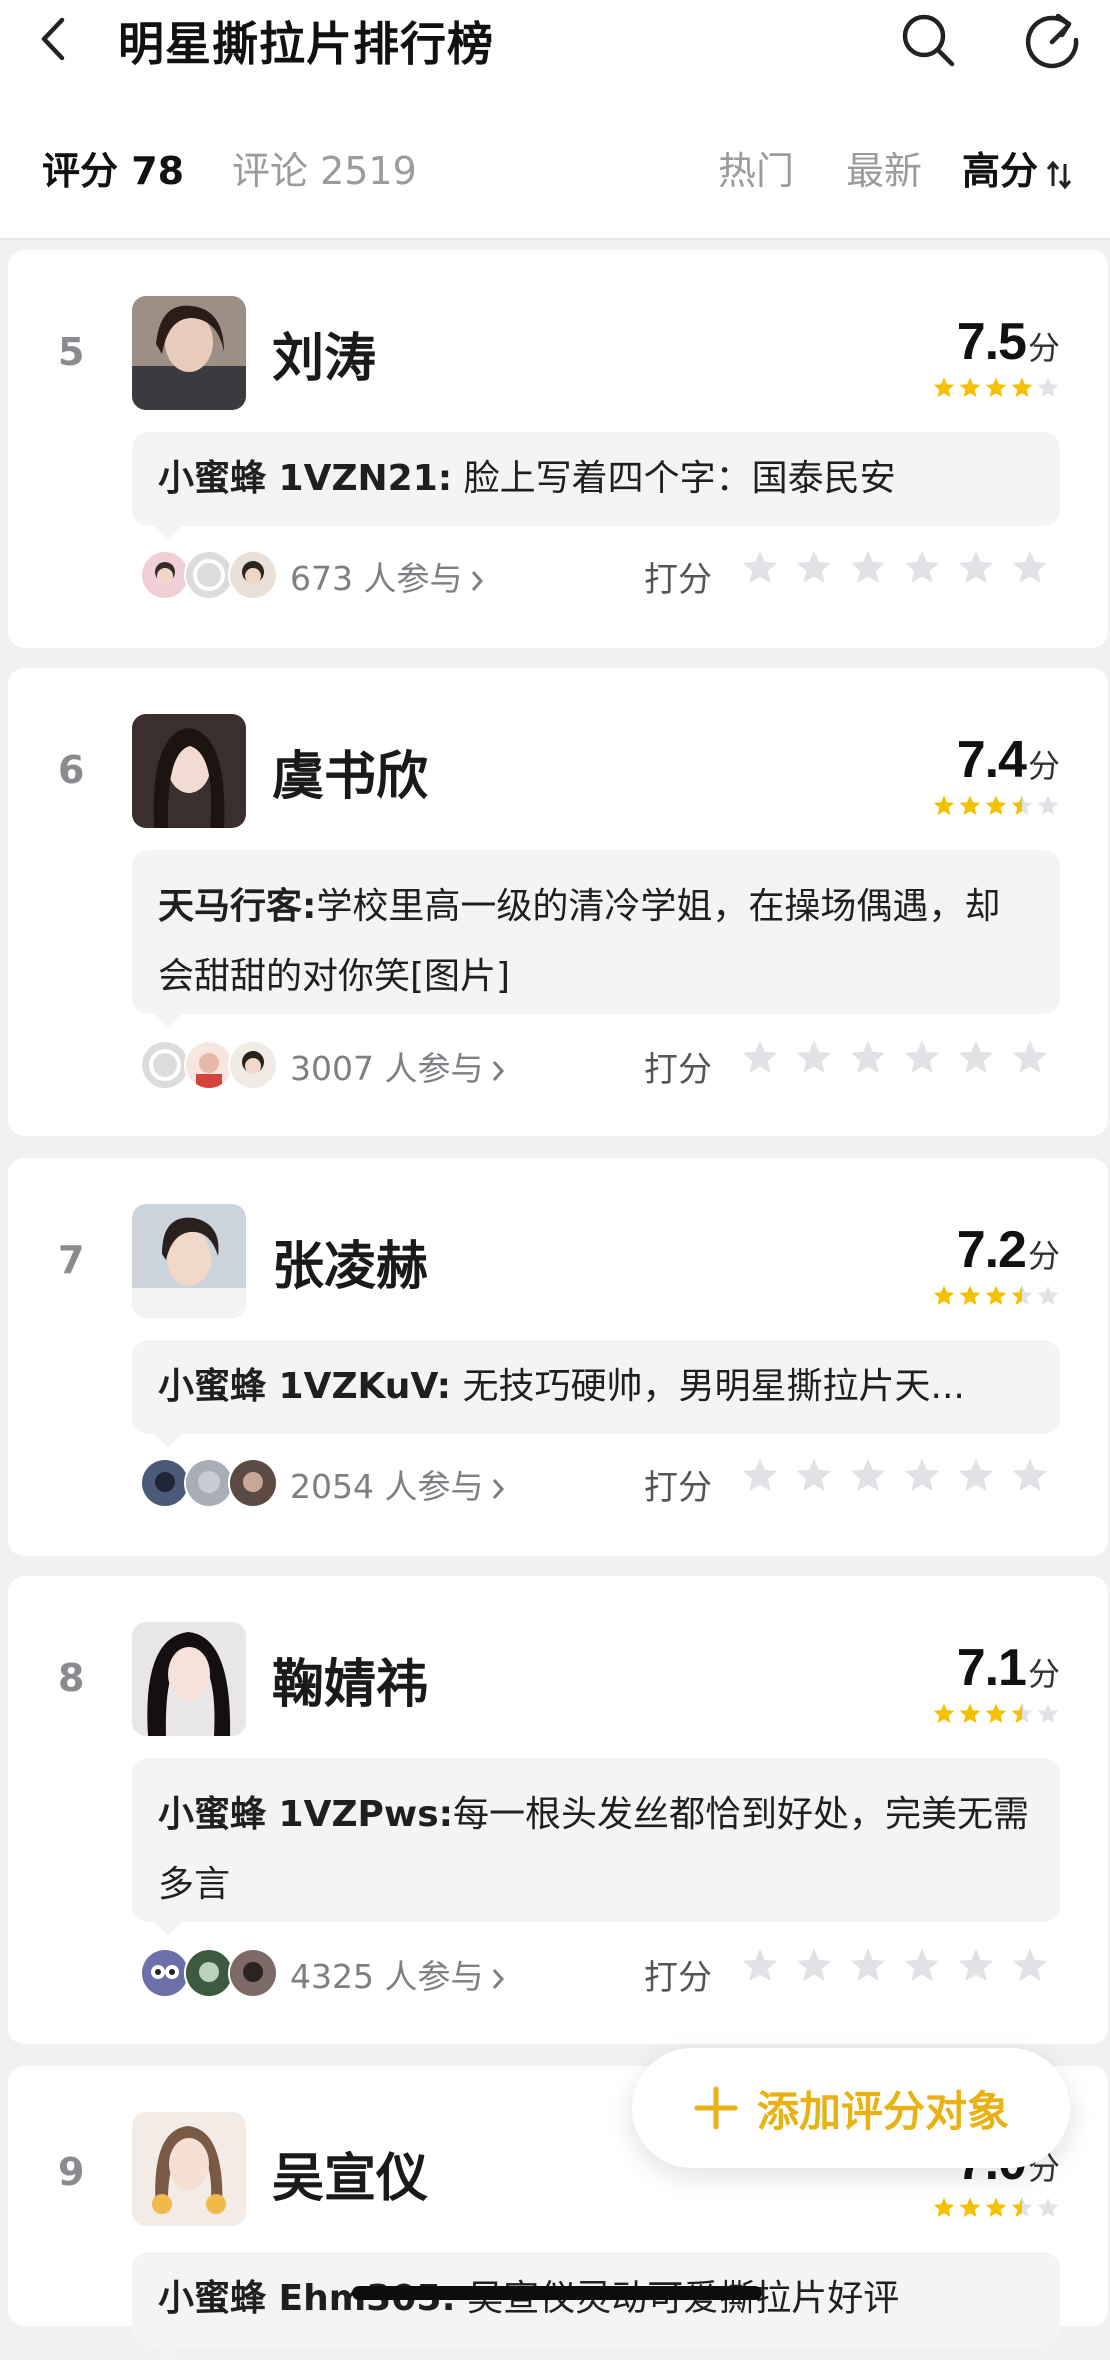 The width and height of the screenshot is (1110, 2360). Describe the element at coordinates (57, 39) in the screenshot. I see `back-arrow-icon` at that location.